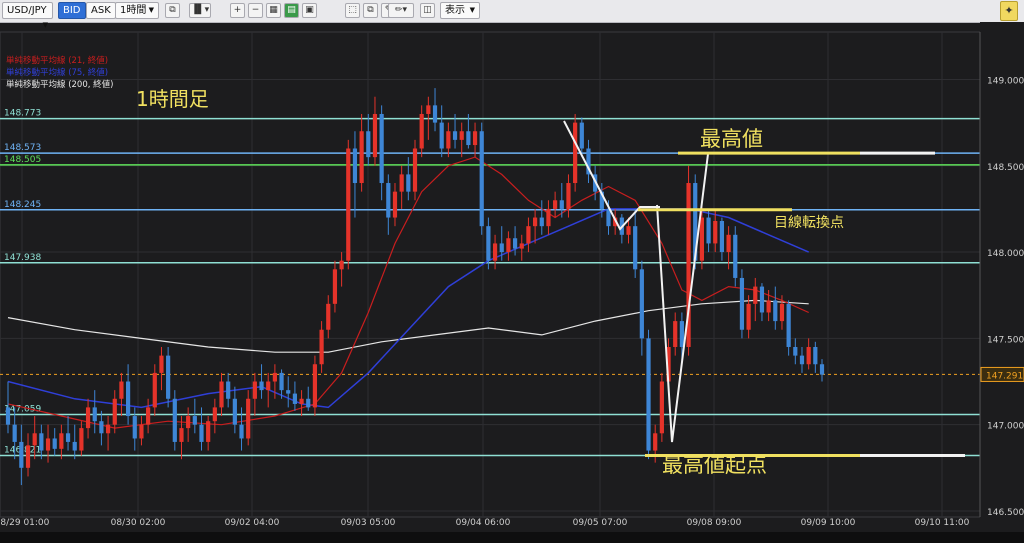 This screenshot has height=543, width=1024. What do you see at coordinates (255, 10) in the screenshot?
I see `zoom-out-icon: −` at bounding box center [255, 10].